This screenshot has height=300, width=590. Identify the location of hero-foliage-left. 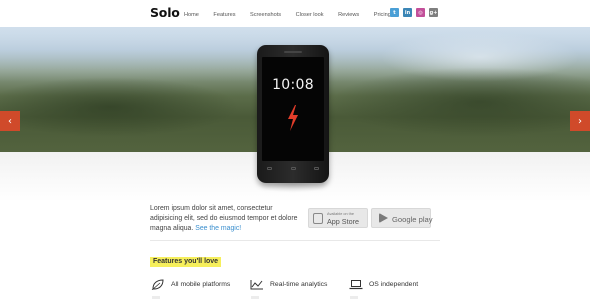
(120, 107).